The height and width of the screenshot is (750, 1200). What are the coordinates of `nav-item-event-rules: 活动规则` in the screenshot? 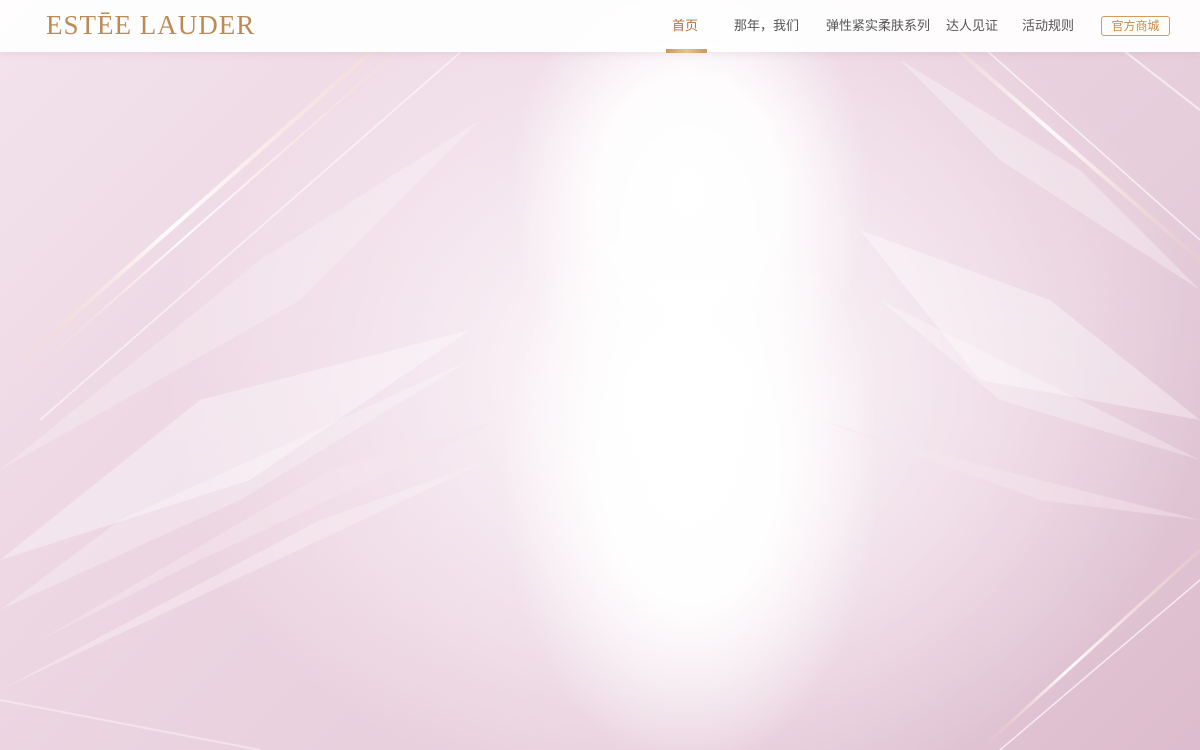 It's located at (1048, 26).